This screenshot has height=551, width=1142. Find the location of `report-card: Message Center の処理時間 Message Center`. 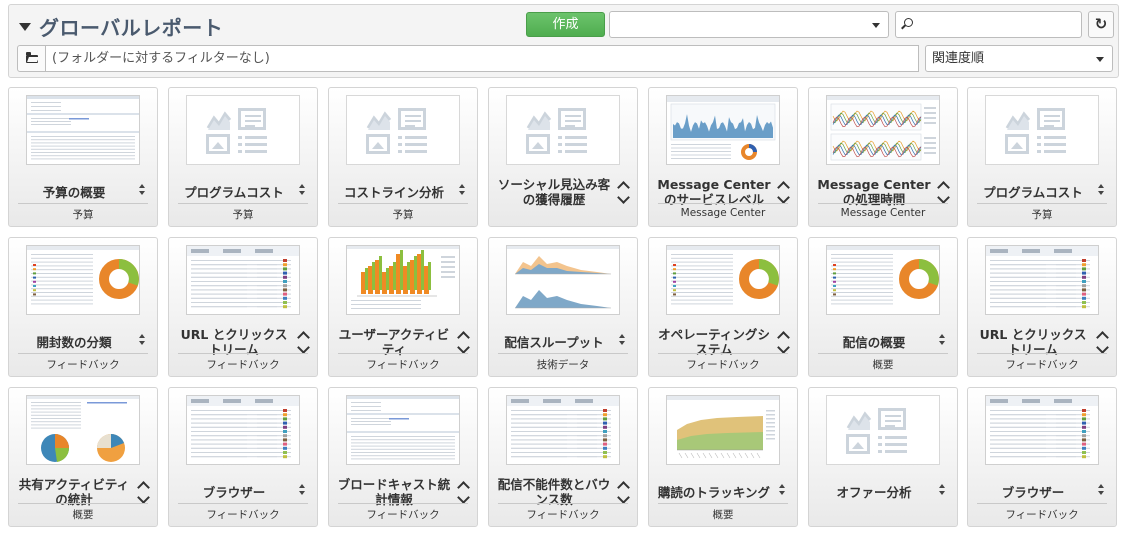

report-card: Message Center の処理時間 Message Center is located at coordinates (883, 157).